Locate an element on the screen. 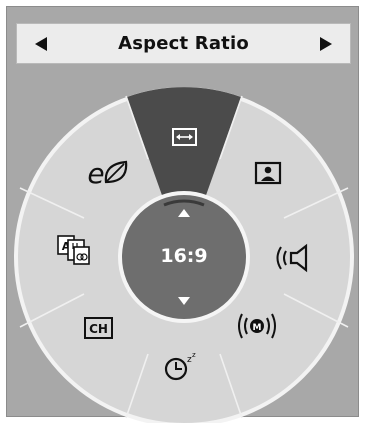 The height and width of the screenshot is (423, 365). svg-text: z is located at coordinates (194, 355).